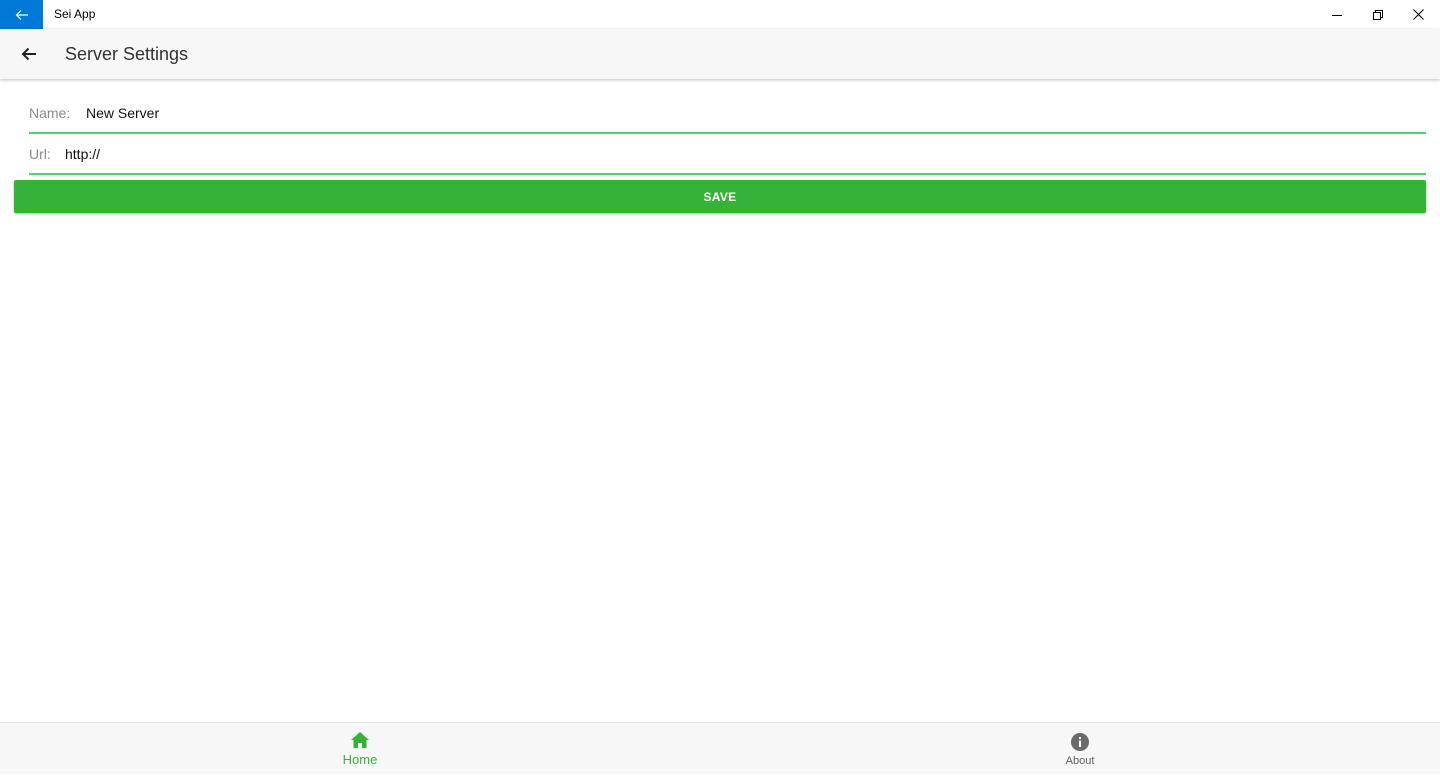 The image size is (1440, 775). What do you see at coordinates (720, 196) in the screenshot?
I see `save-button: SAVE` at bounding box center [720, 196].